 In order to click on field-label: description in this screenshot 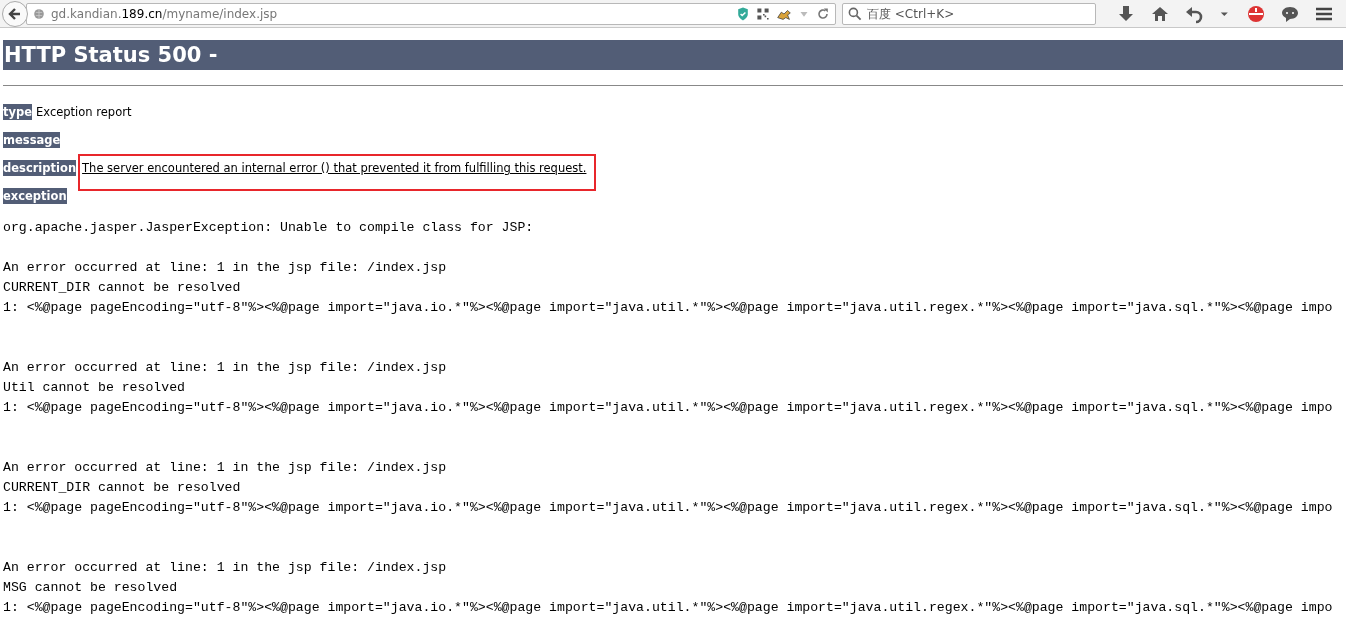, I will do `click(40, 168)`.